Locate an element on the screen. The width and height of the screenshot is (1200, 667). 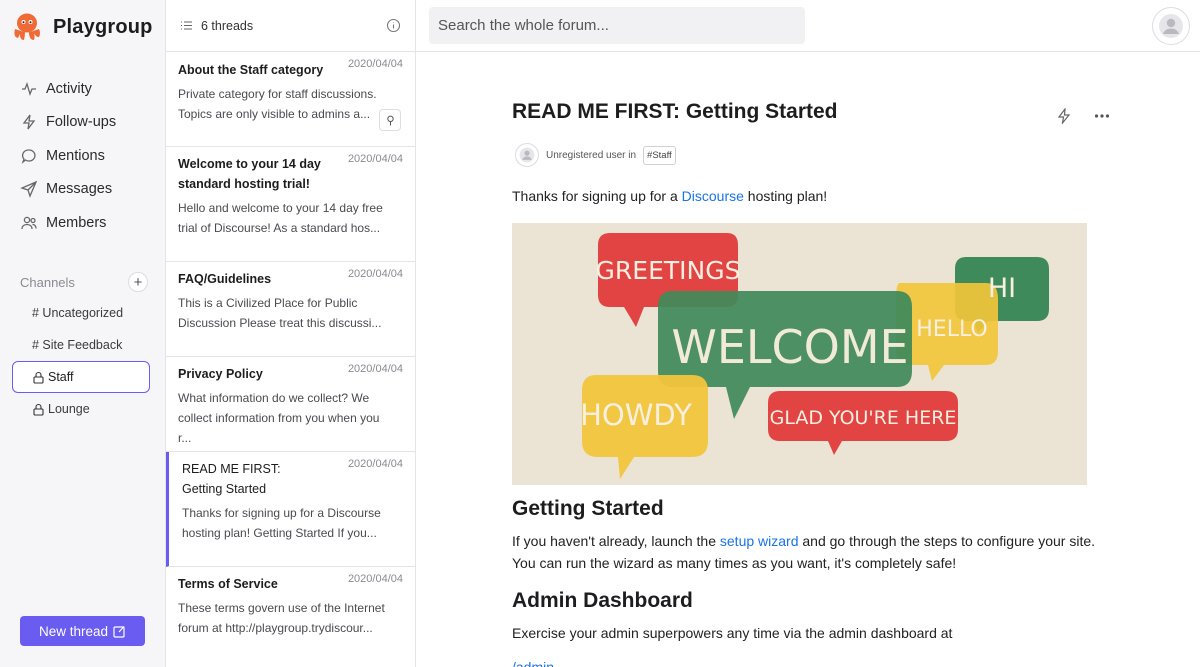
author-avatar is located at coordinates (527, 155).